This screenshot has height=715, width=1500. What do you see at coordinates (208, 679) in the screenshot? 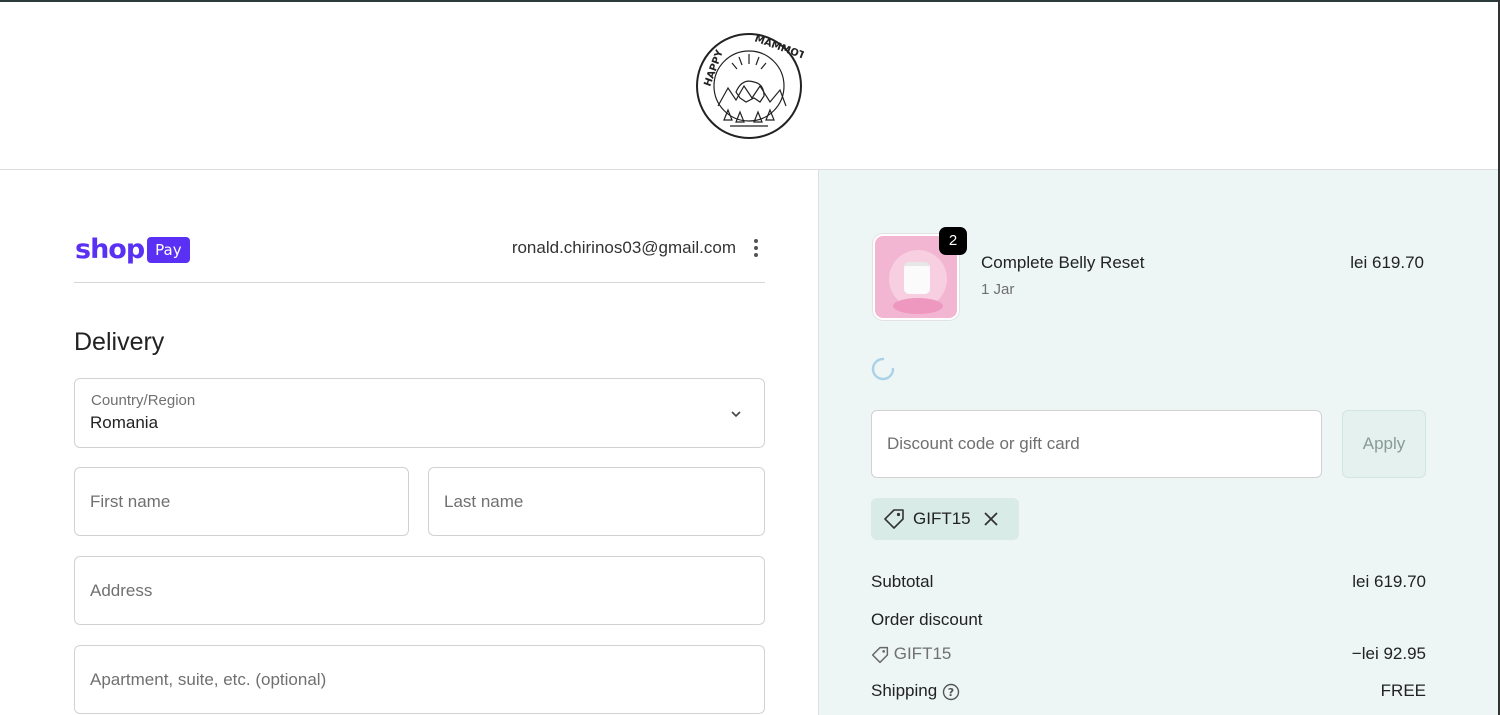
I see `apartment-placeholder: Apartment, suite, etc. (optional)` at bounding box center [208, 679].